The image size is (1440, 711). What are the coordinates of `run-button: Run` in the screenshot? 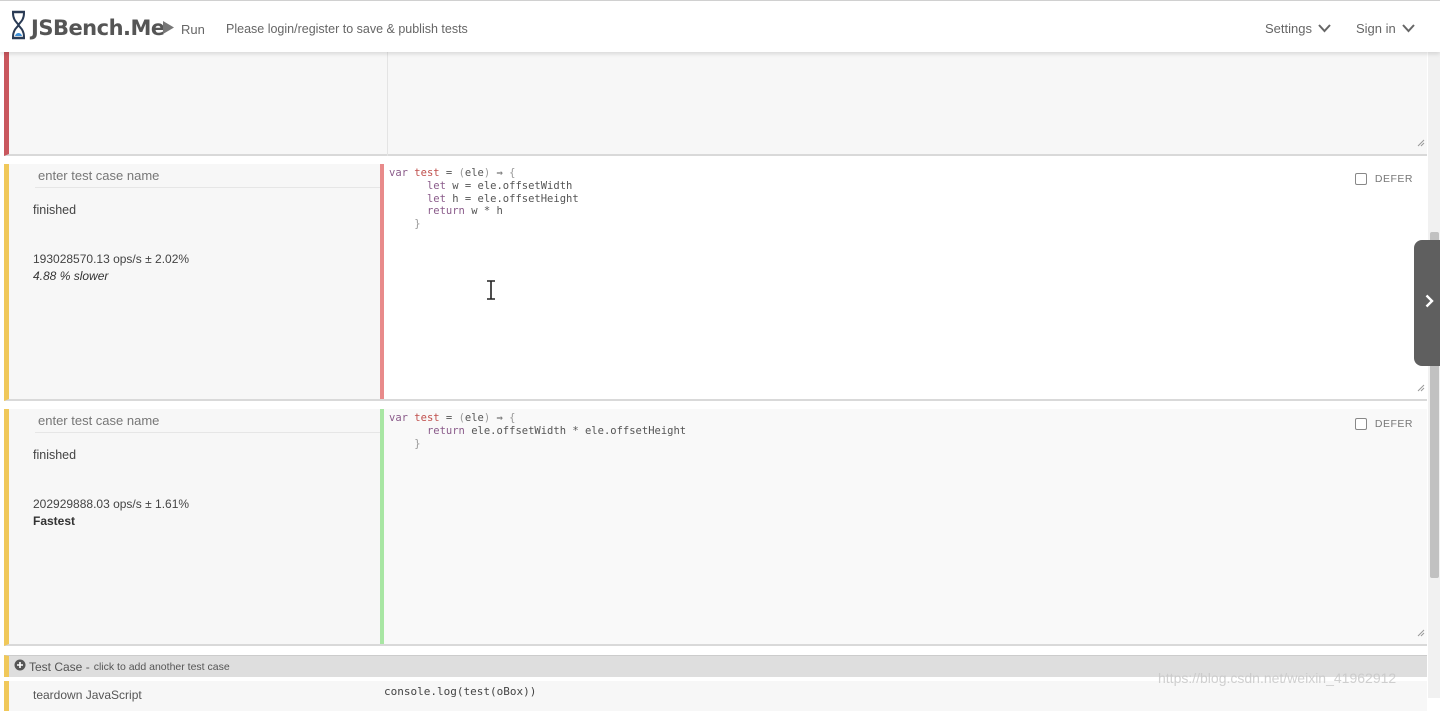 It's located at (183, 29).